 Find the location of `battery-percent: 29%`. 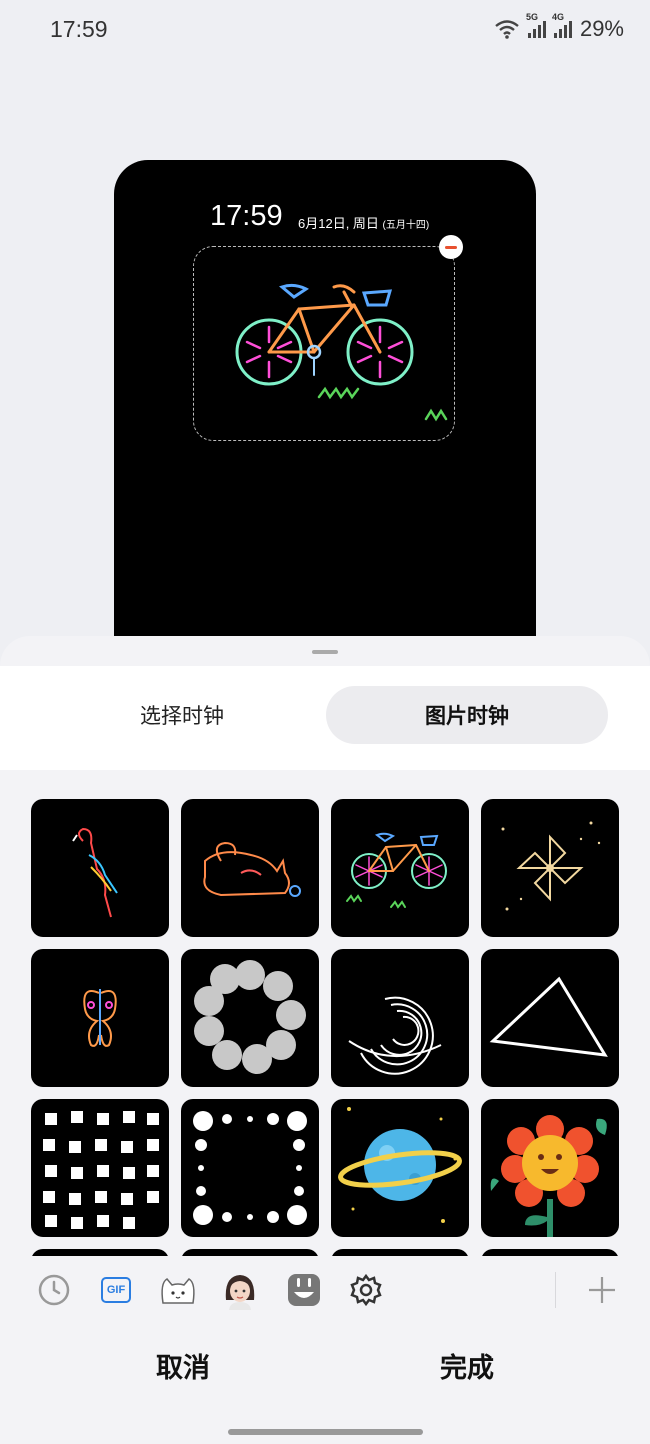

battery-percent: 29% is located at coordinates (601, 28).